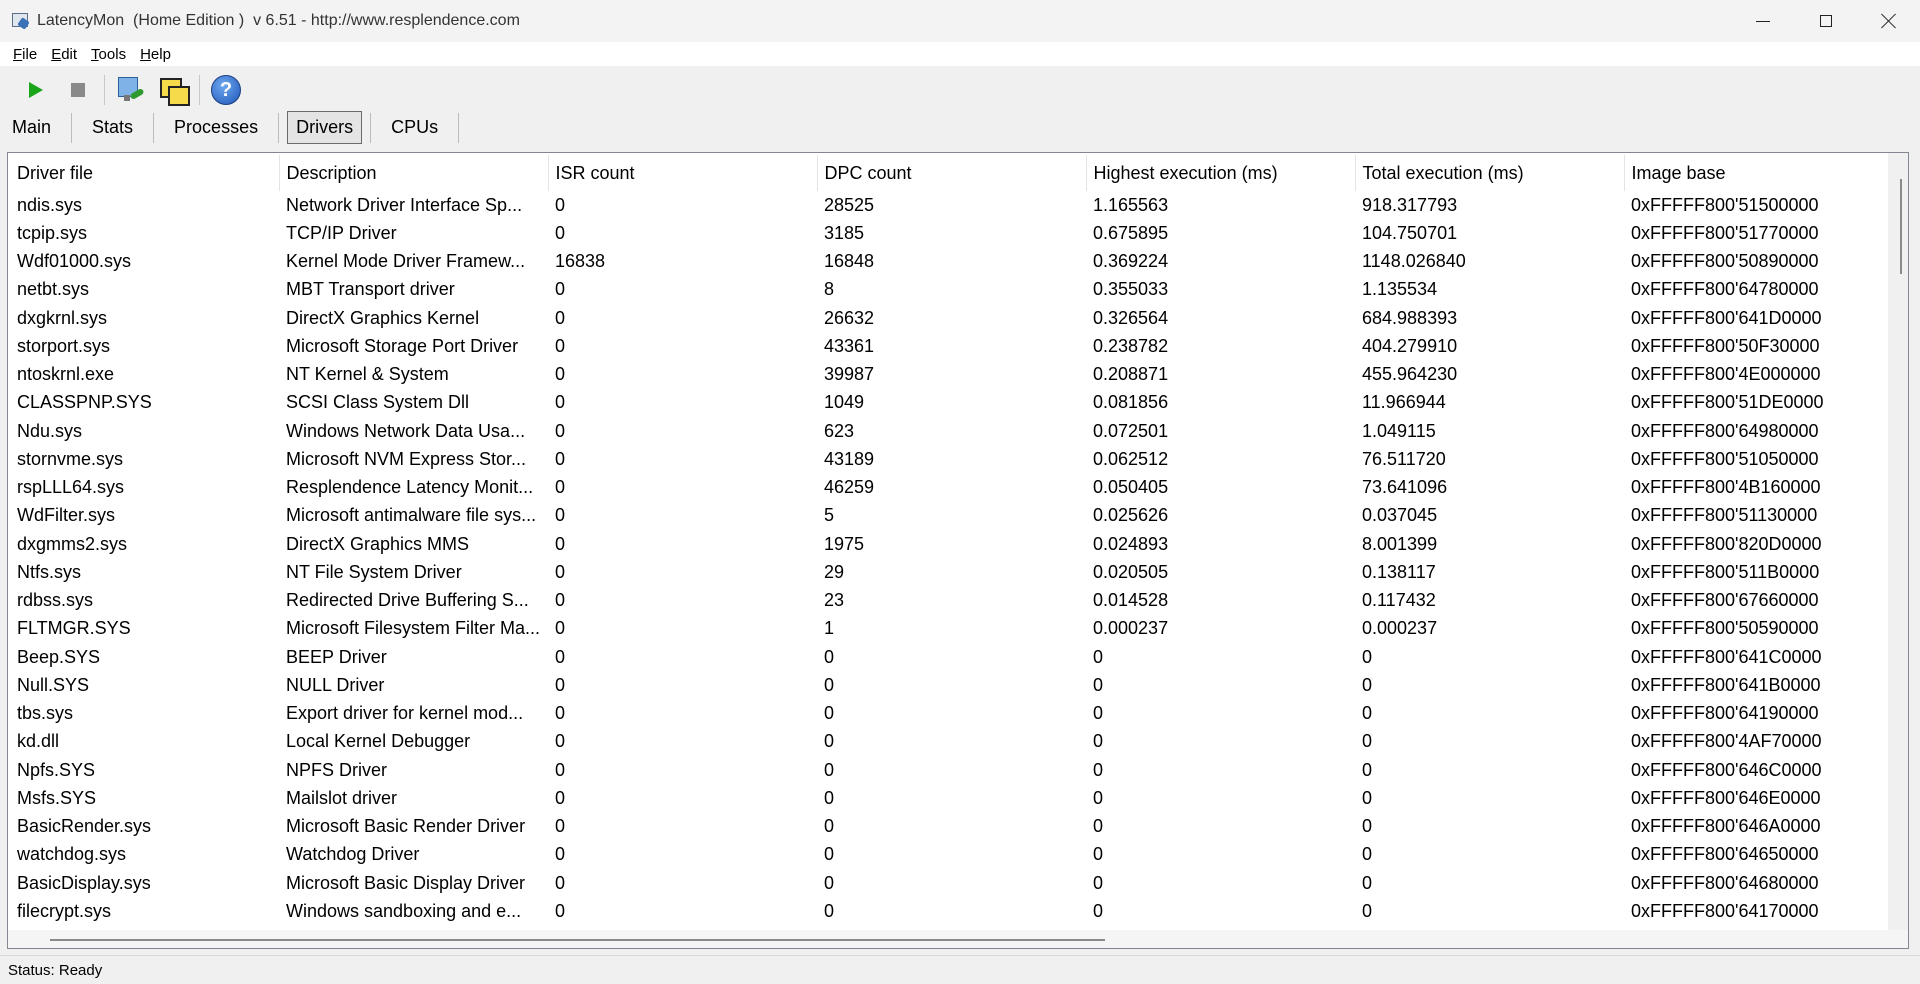 The height and width of the screenshot is (984, 1920). Describe the element at coordinates (1410, 317) in the screenshot. I see `cell-total-execution: 684.988393` at that location.